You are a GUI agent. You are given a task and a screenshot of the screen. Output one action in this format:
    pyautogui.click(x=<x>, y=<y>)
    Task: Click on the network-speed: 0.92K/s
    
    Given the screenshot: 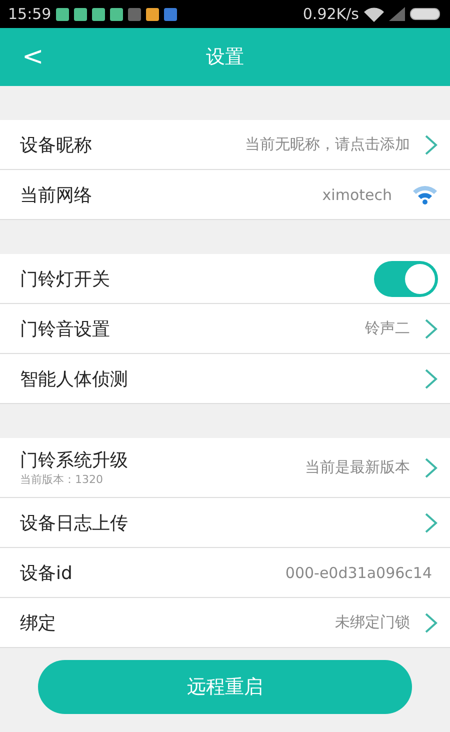 What is the action you would take?
    pyautogui.click(x=330, y=14)
    